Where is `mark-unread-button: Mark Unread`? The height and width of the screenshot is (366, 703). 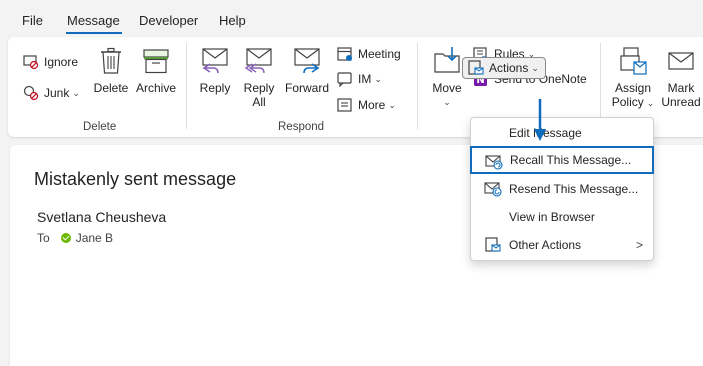 mark-unread-button: Mark Unread is located at coordinates (681, 77).